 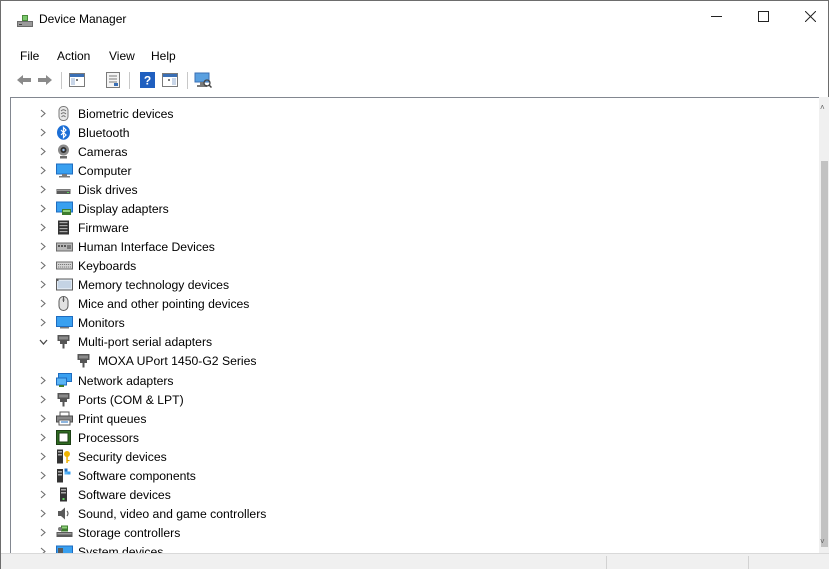 I want to click on show-hide-action-pane-button, so click(x=170, y=80).